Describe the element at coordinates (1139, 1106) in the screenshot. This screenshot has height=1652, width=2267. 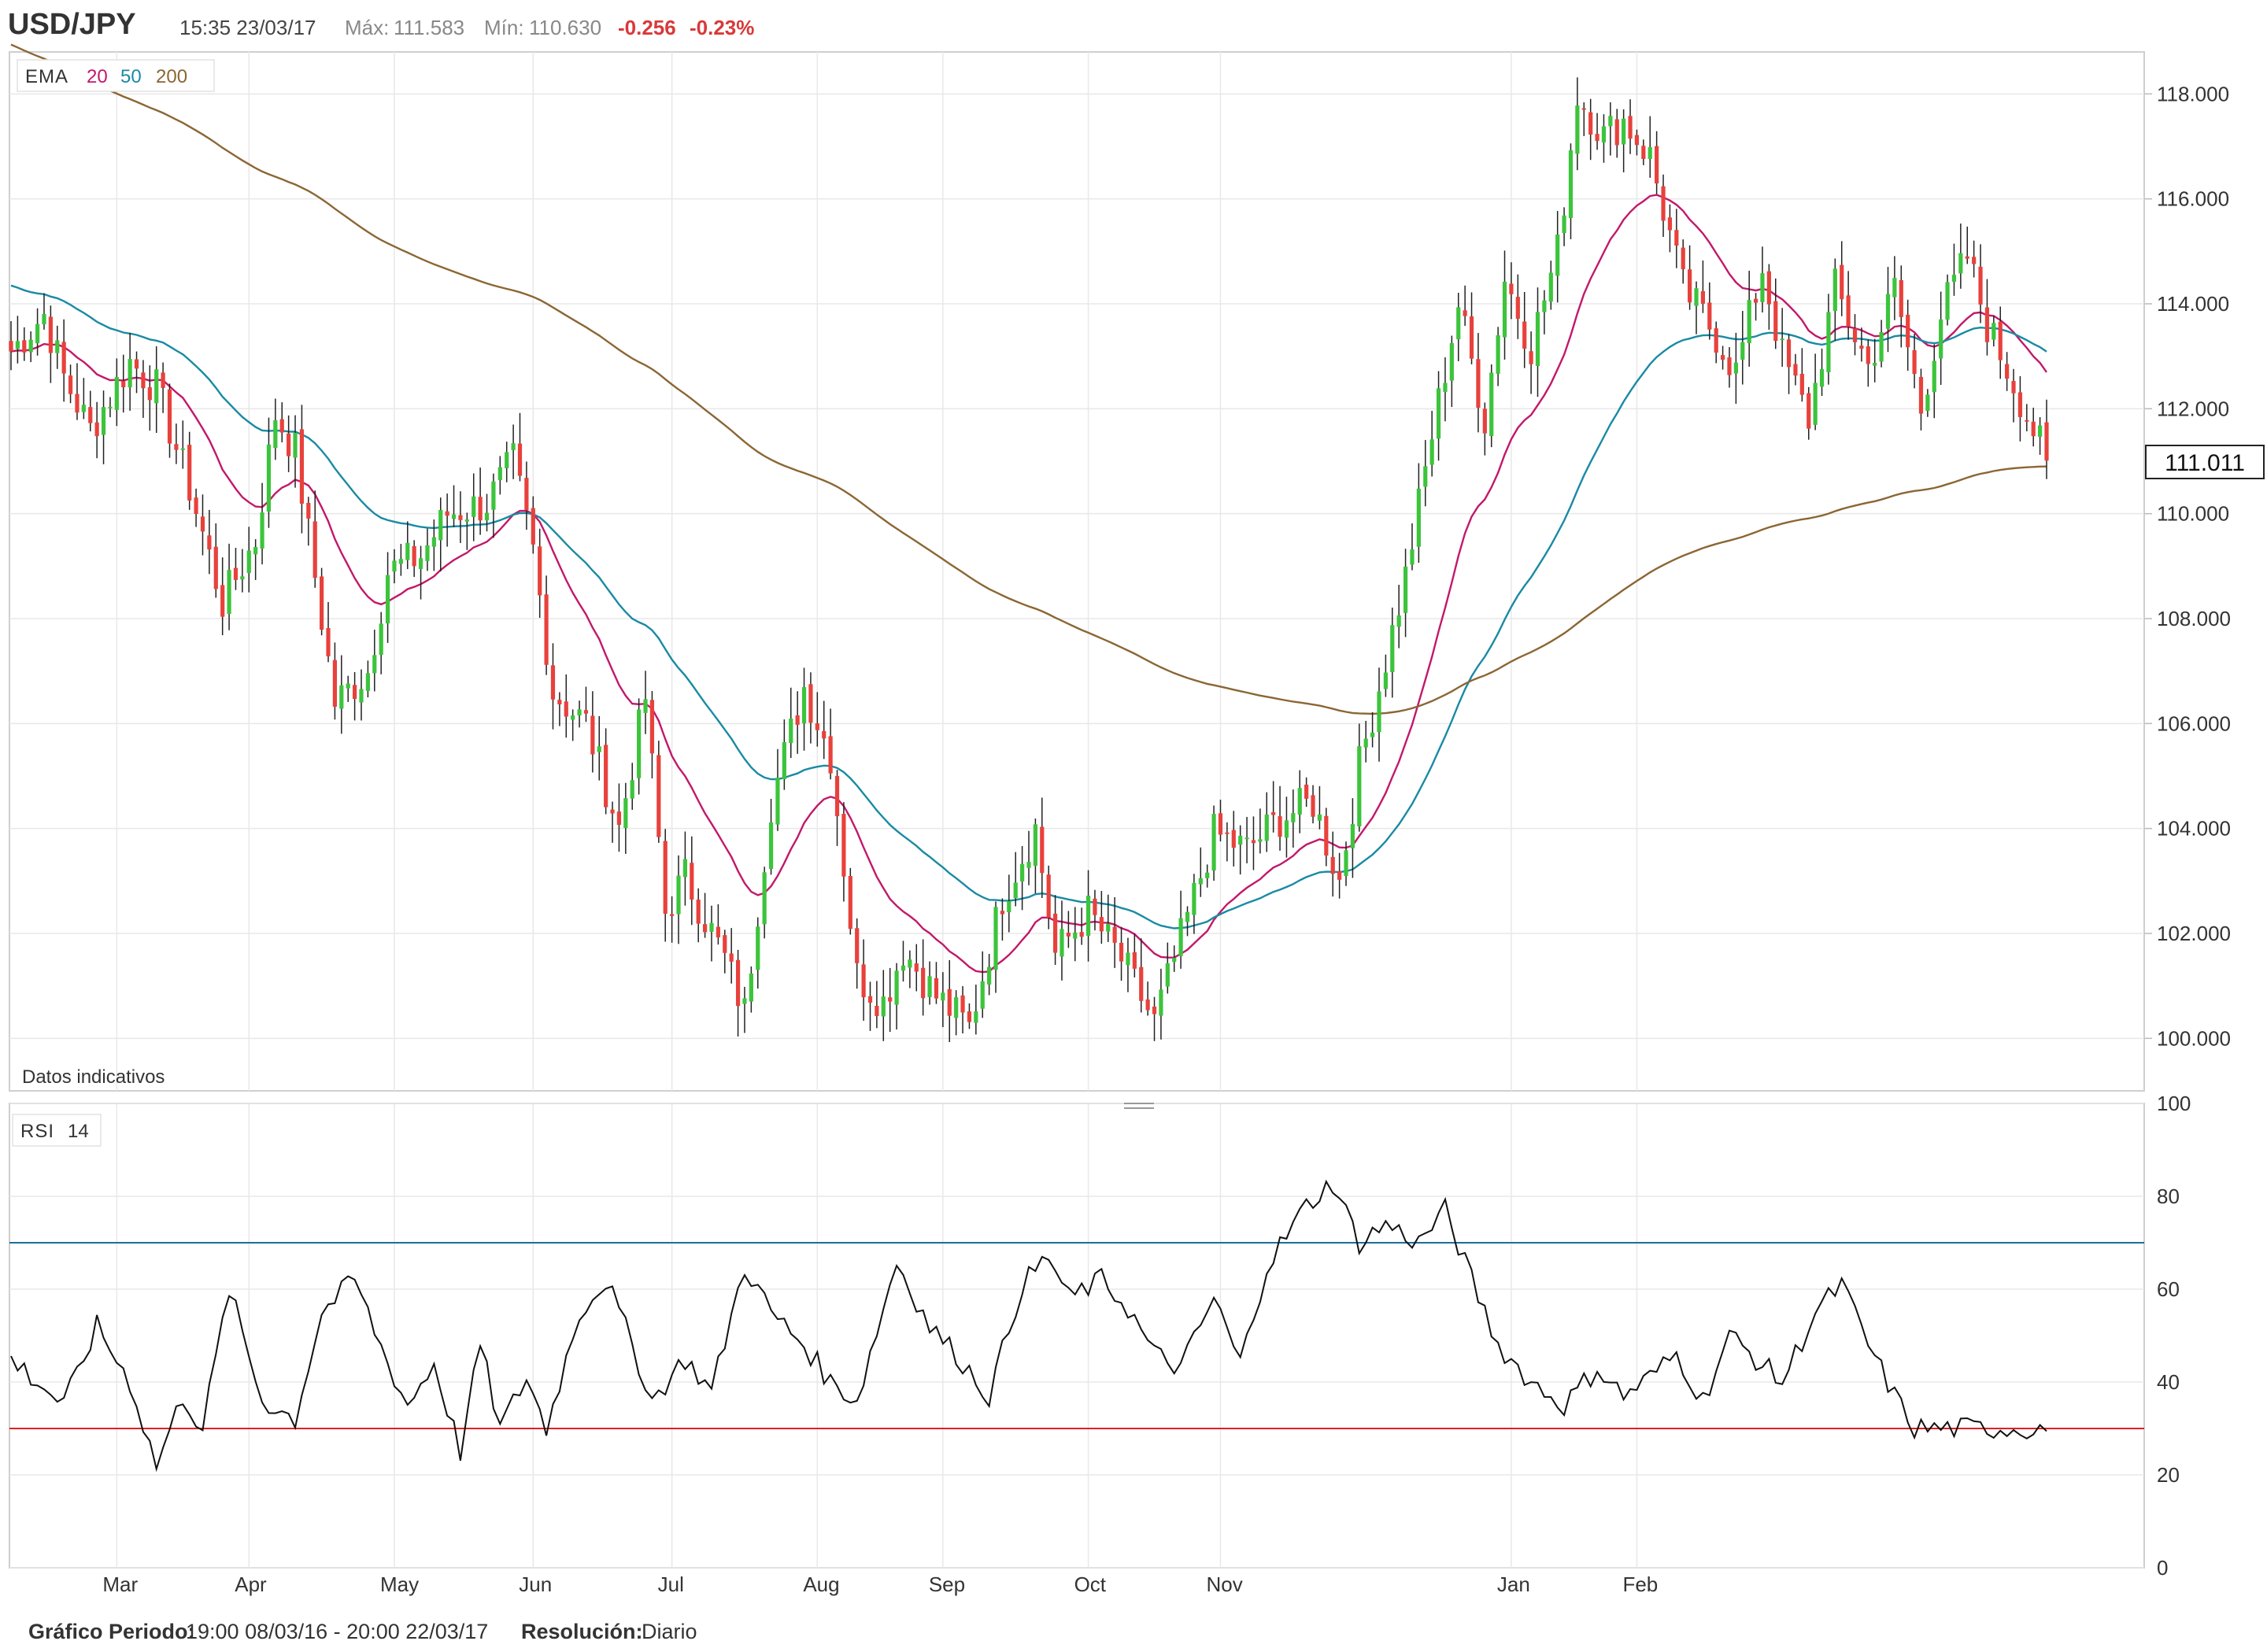
I see `panel-resize-handle` at that location.